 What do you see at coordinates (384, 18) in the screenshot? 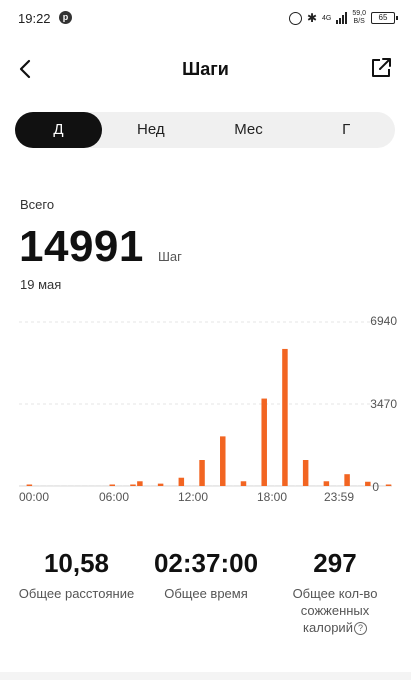
I see `battery-icon: 65` at bounding box center [384, 18].